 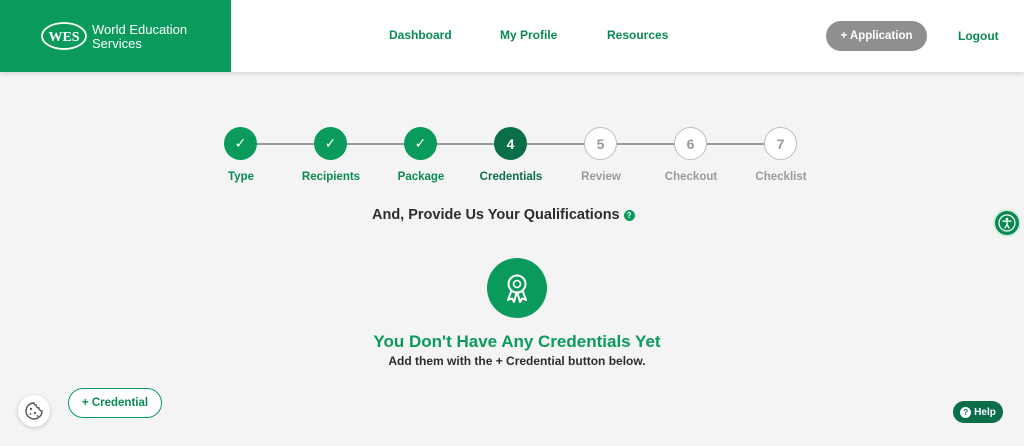 What do you see at coordinates (420, 143) in the screenshot?
I see `step-3-circle: ✓` at bounding box center [420, 143].